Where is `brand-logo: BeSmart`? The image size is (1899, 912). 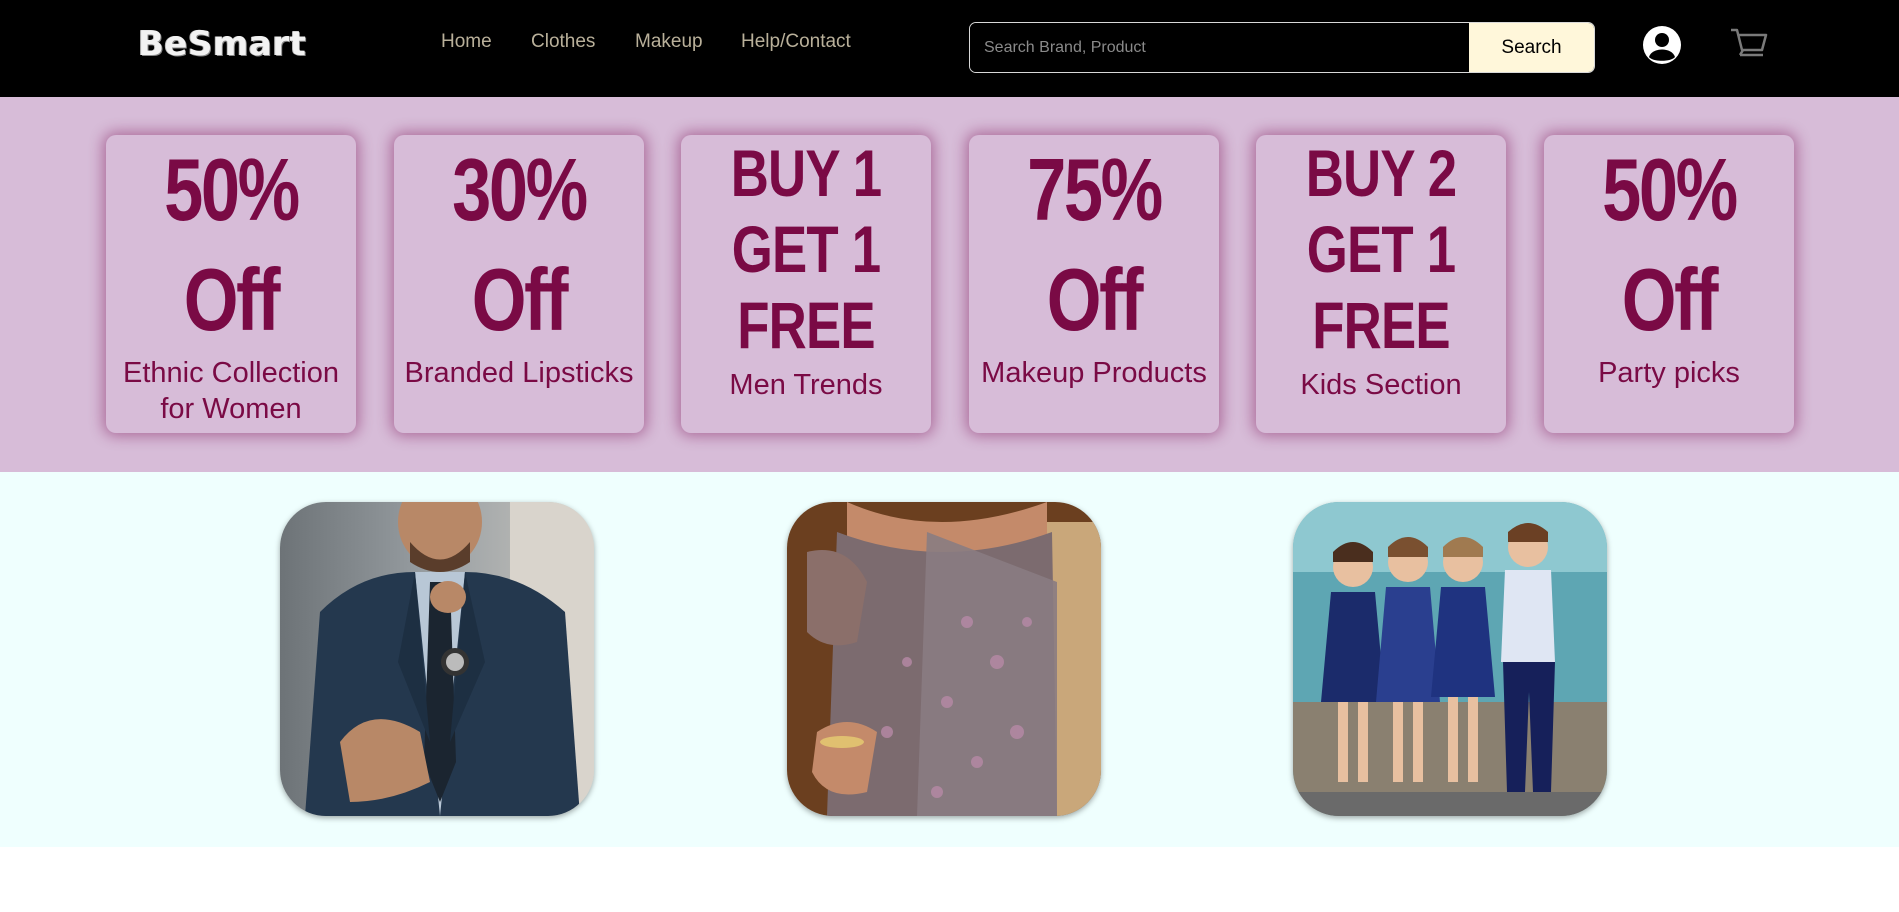
brand-logo: BeSmart is located at coordinates (222, 44).